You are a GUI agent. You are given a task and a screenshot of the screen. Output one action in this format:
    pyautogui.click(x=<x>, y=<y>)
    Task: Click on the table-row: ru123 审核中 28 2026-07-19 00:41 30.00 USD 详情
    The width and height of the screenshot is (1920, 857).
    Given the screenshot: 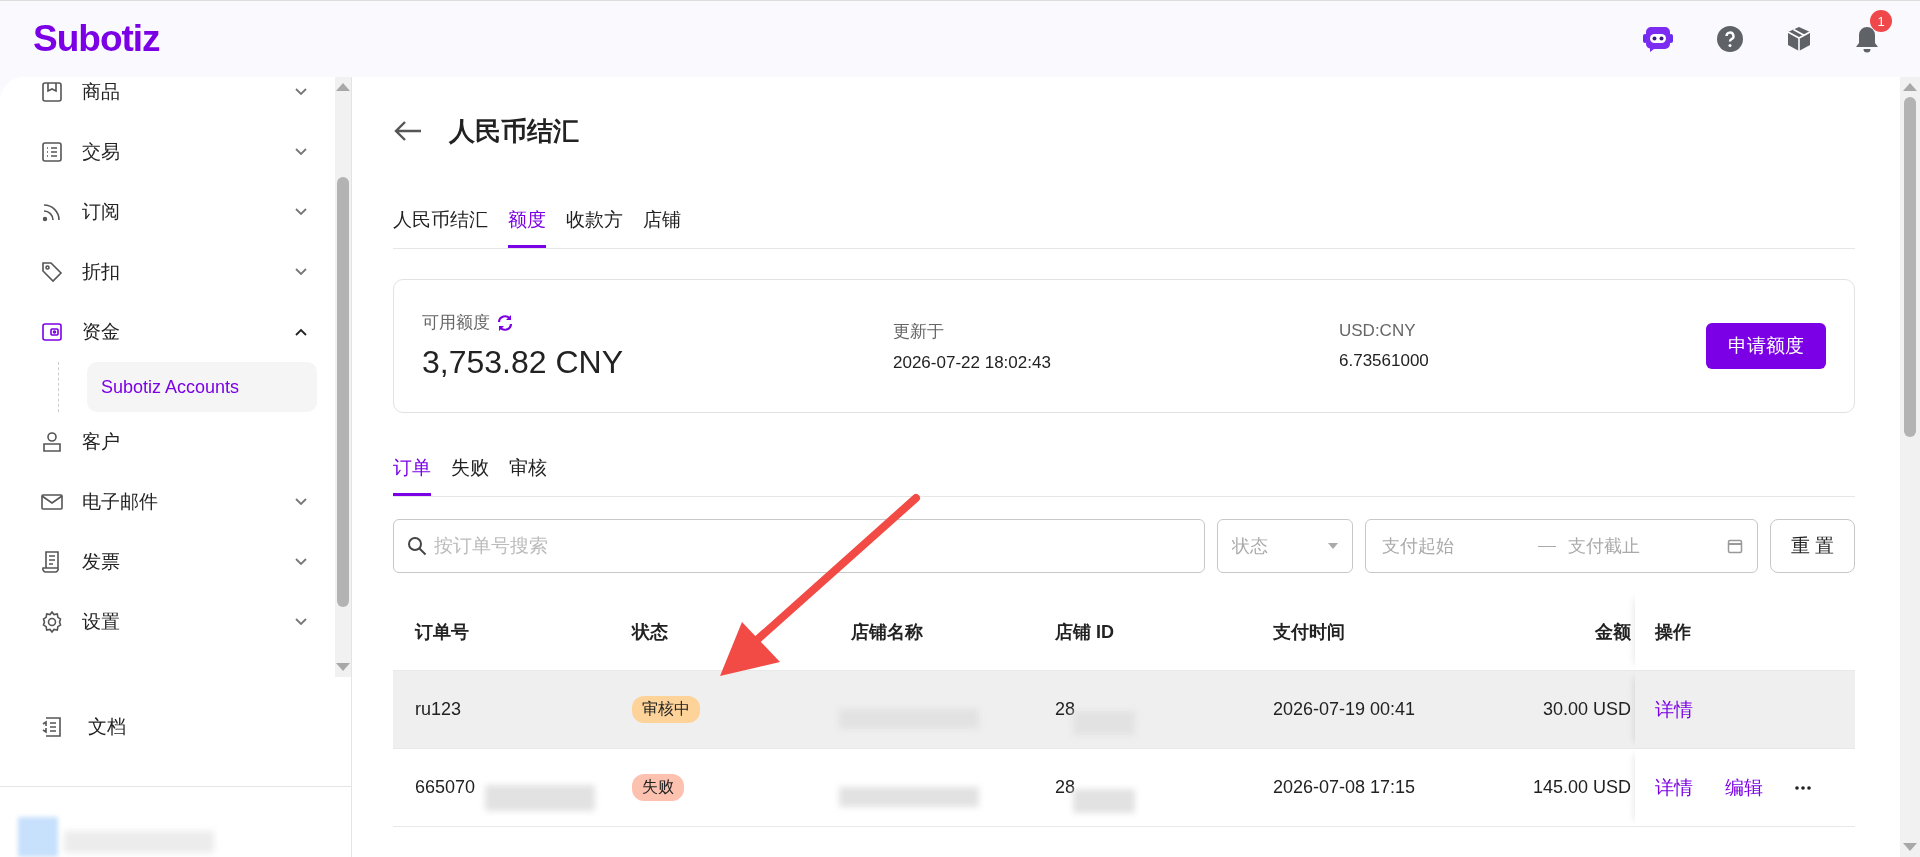 What is the action you would take?
    pyautogui.click(x=1124, y=710)
    